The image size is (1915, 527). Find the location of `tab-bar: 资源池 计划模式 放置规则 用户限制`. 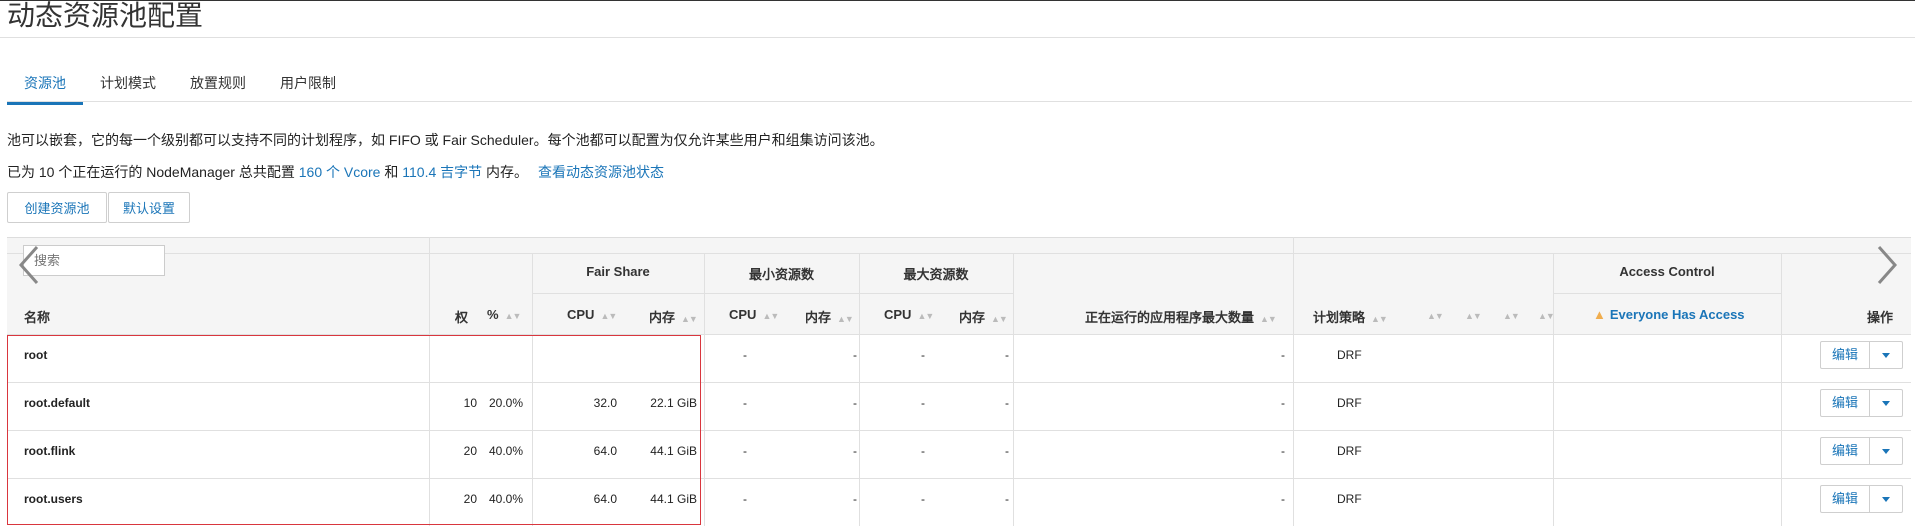

tab-bar: 资源池 计划模式 放置规则 用户限制 is located at coordinates (180, 84).